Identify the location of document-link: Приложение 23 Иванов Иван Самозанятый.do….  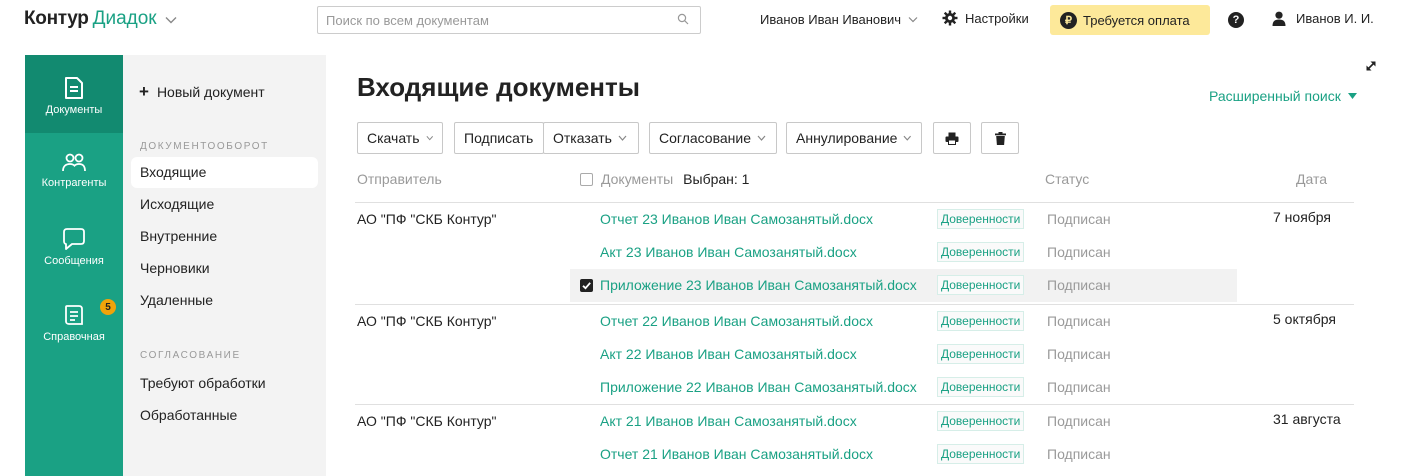
(758, 285).